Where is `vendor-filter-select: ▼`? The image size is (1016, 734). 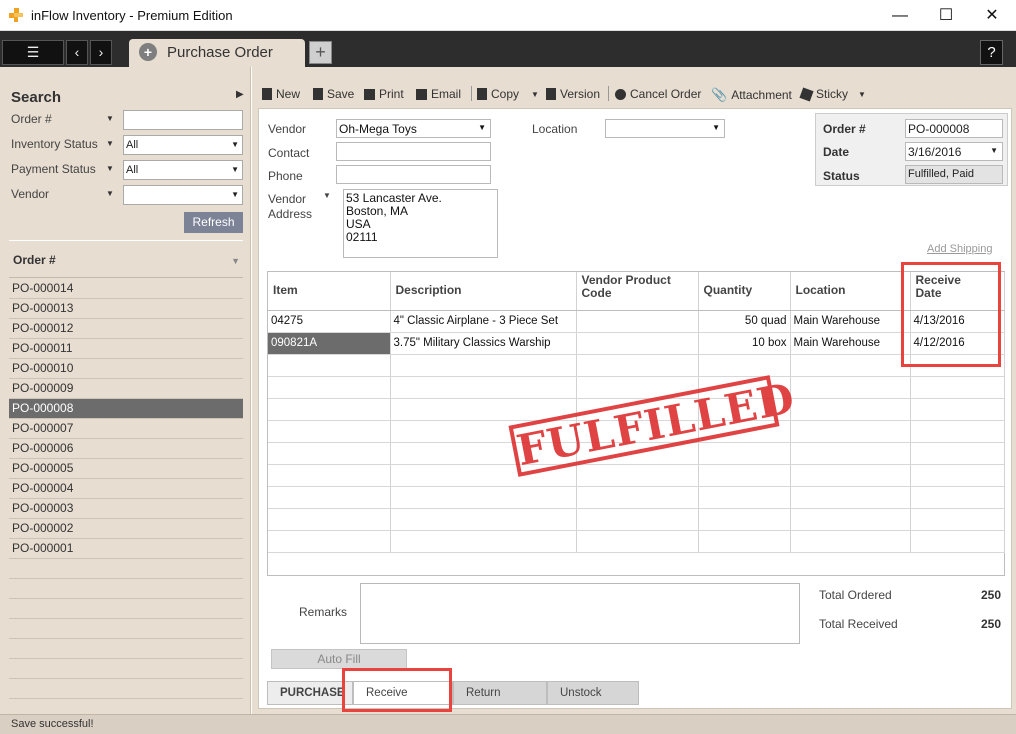
vendor-filter-select: ▼ is located at coordinates (183, 195).